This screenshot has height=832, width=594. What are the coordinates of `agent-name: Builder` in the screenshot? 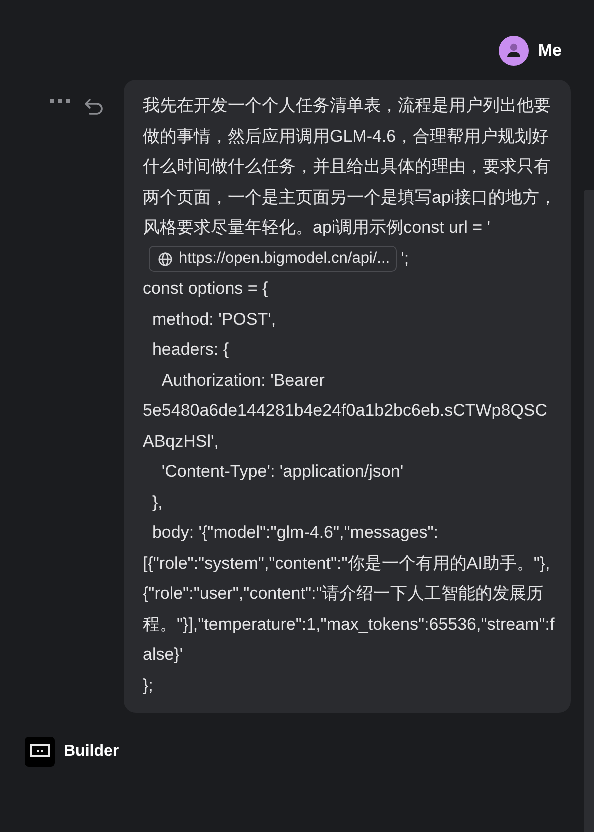 It's located at (92, 752).